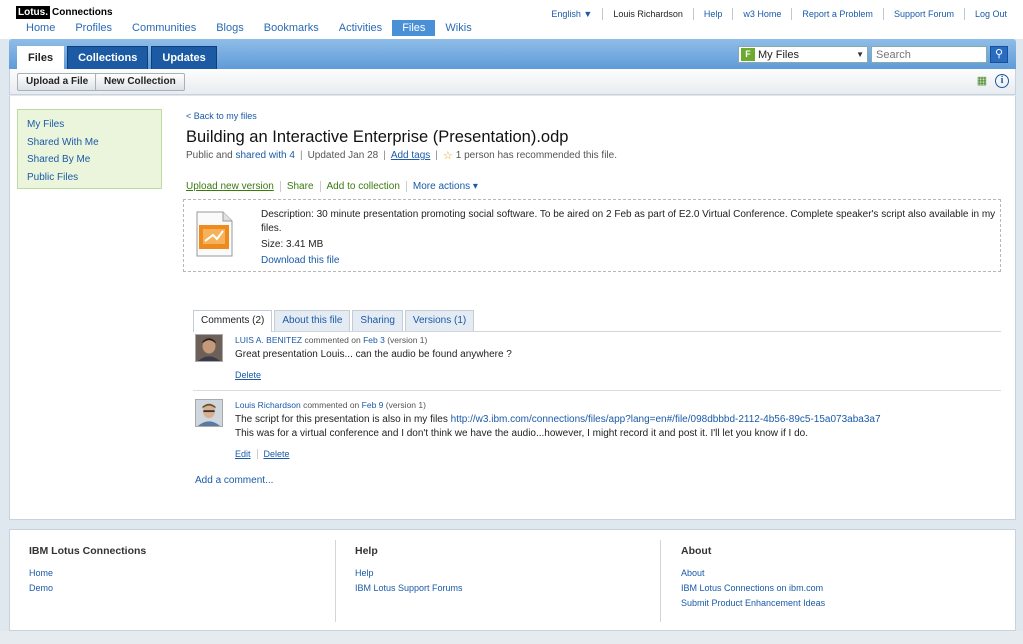  What do you see at coordinates (803, 54) in the screenshot?
I see `search-scope-select: F My Files ▼` at bounding box center [803, 54].